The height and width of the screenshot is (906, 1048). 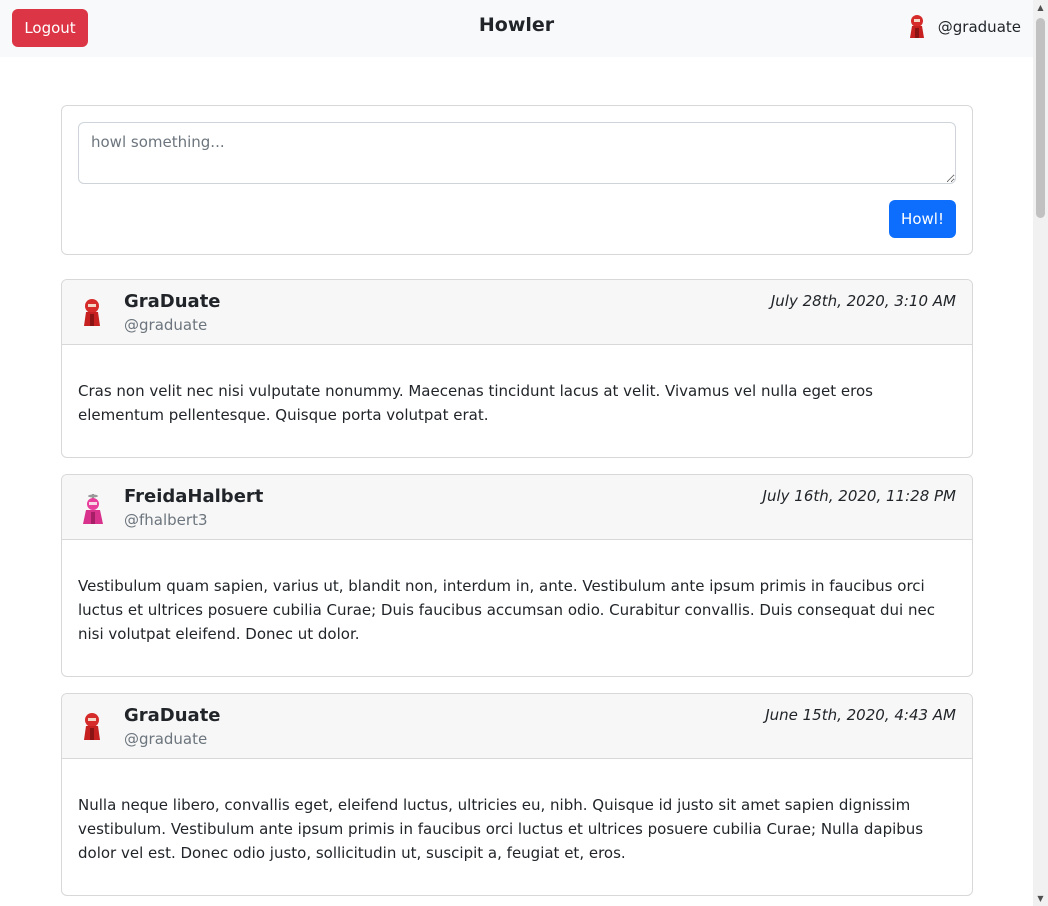 What do you see at coordinates (93, 509) in the screenshot?
I see `pink-robot-avatar-icon` at bounding box center [93, 509].